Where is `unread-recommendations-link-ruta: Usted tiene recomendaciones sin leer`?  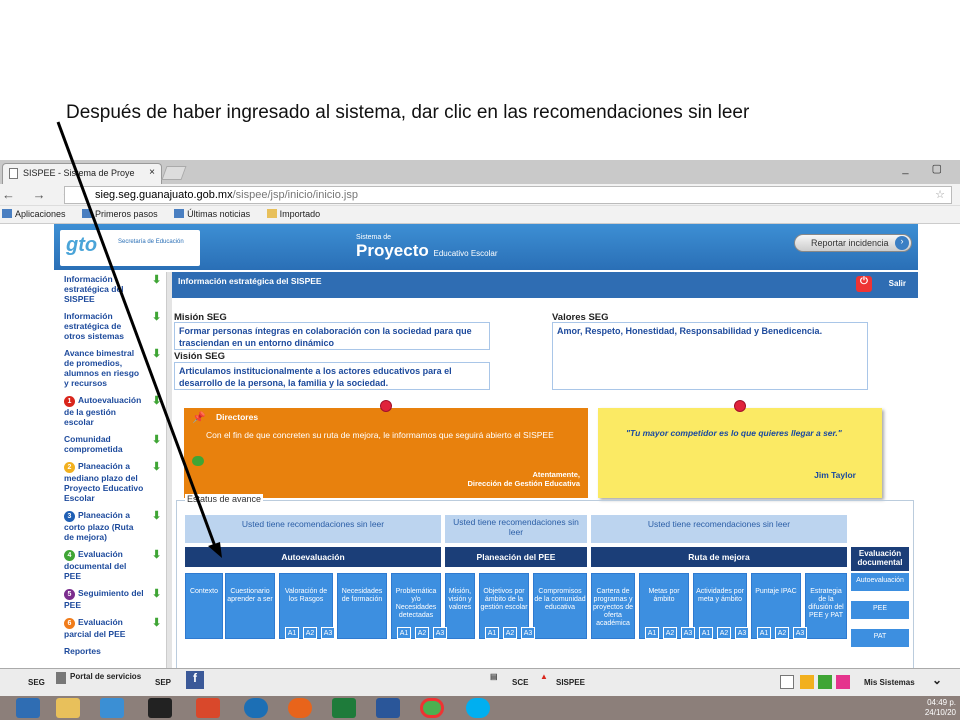
unread-recommendations-link-ruta: Usted tiene recomendaciones sin leer is located at coordinates (719, 529).